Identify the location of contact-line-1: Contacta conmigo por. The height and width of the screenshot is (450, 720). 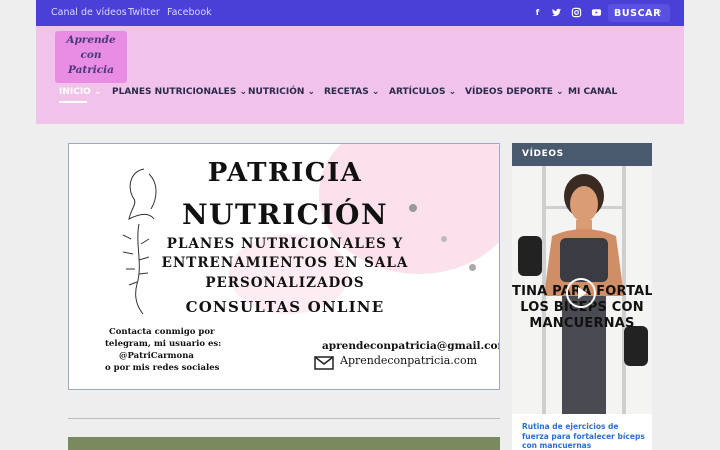
(162, 332).